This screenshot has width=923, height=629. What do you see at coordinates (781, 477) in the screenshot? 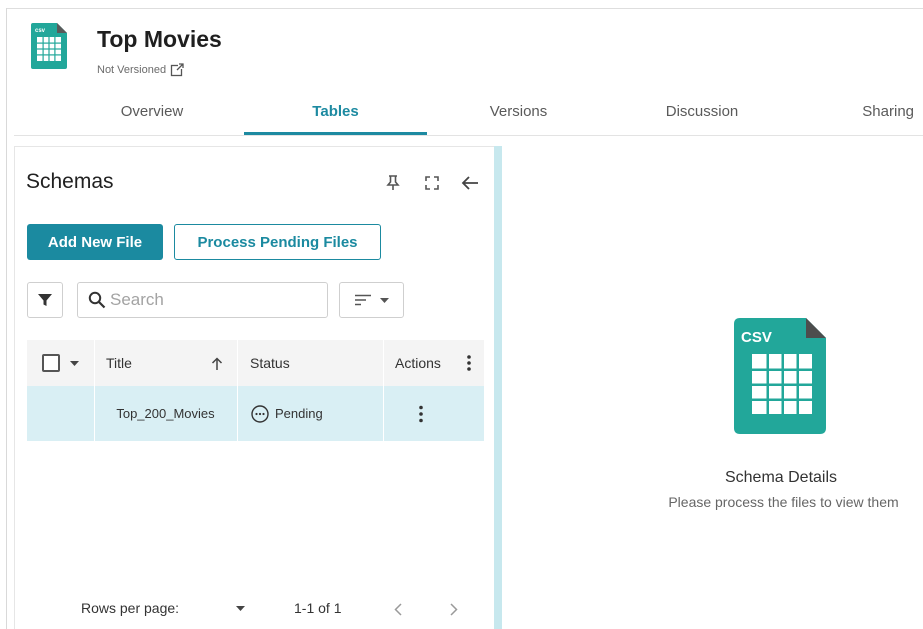
I see `schema-details-title: Schema Details` at bounding box center [781, 477].